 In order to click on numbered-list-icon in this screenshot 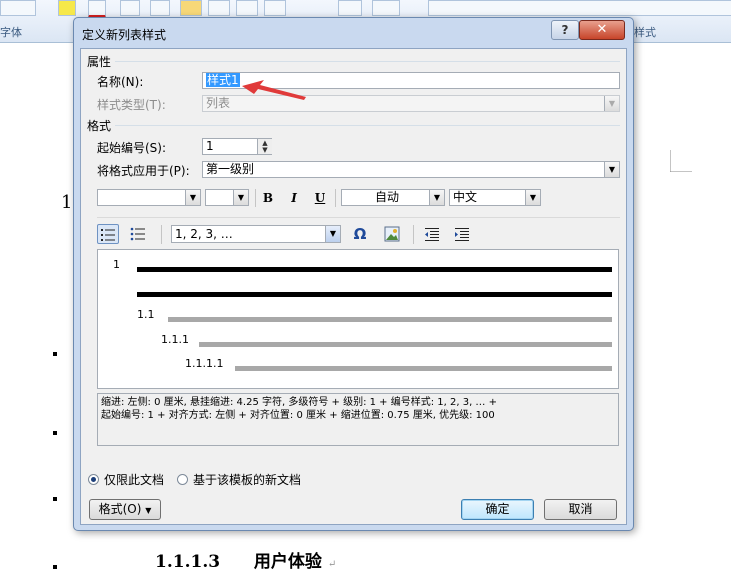, I will do `click(108, 235)`.